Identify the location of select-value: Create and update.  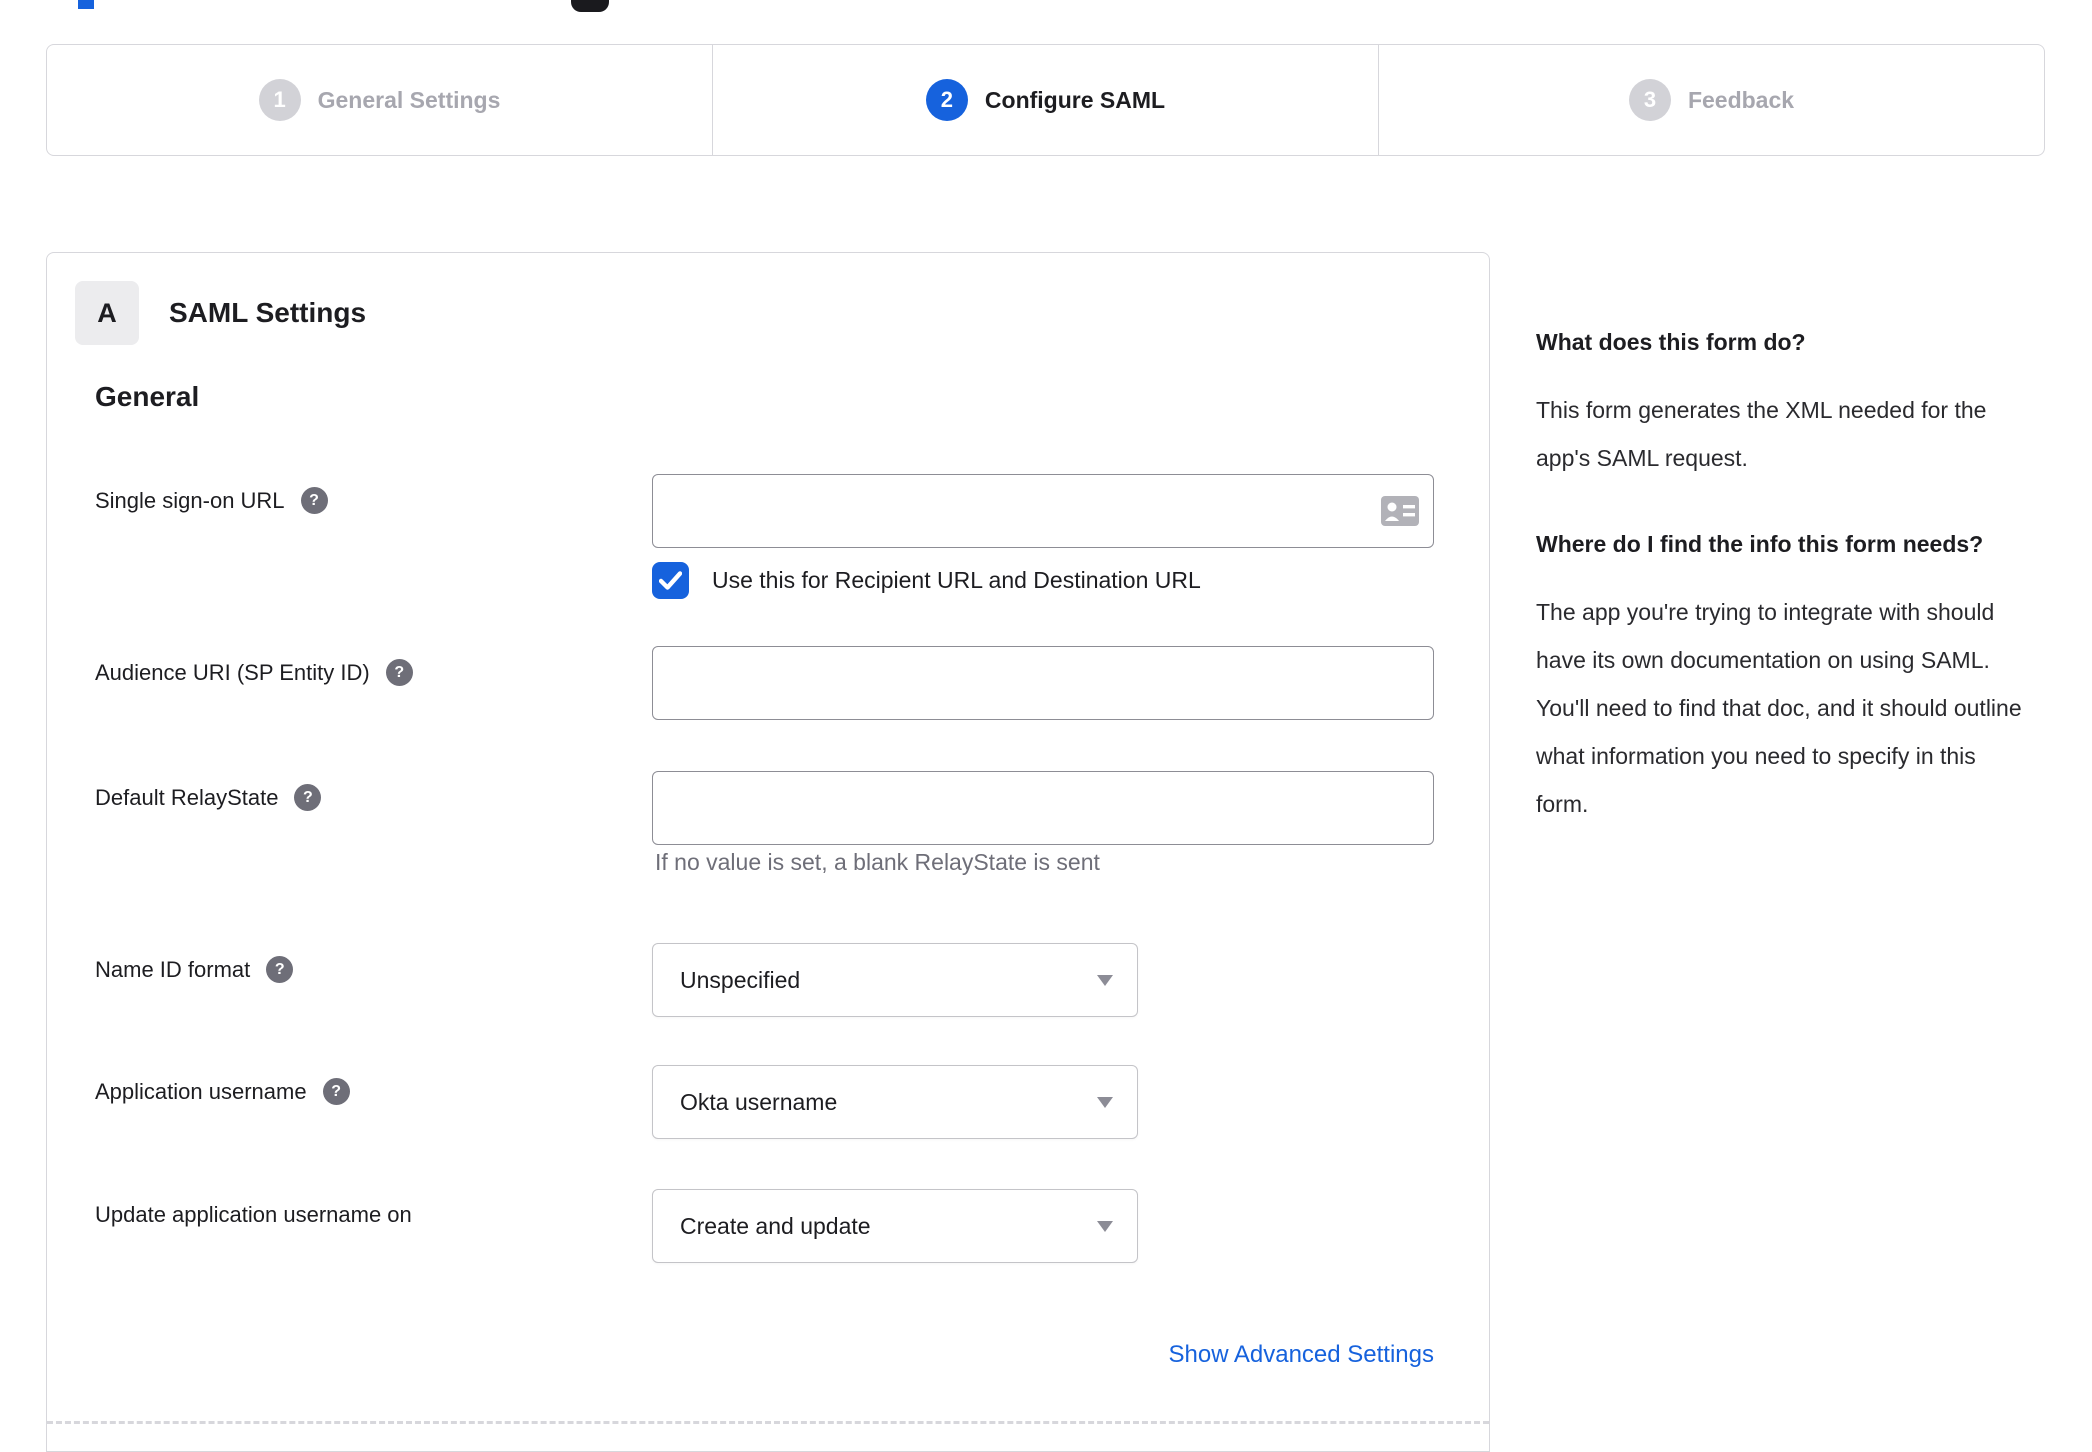
(775, 1225).